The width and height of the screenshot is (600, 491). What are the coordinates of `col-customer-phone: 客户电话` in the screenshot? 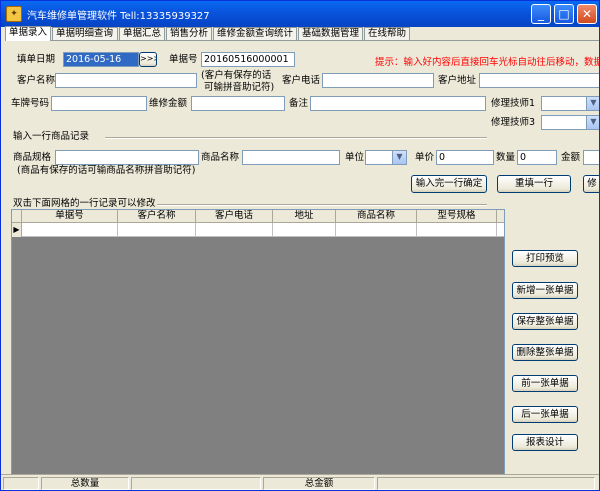 It's located at (234, 216).